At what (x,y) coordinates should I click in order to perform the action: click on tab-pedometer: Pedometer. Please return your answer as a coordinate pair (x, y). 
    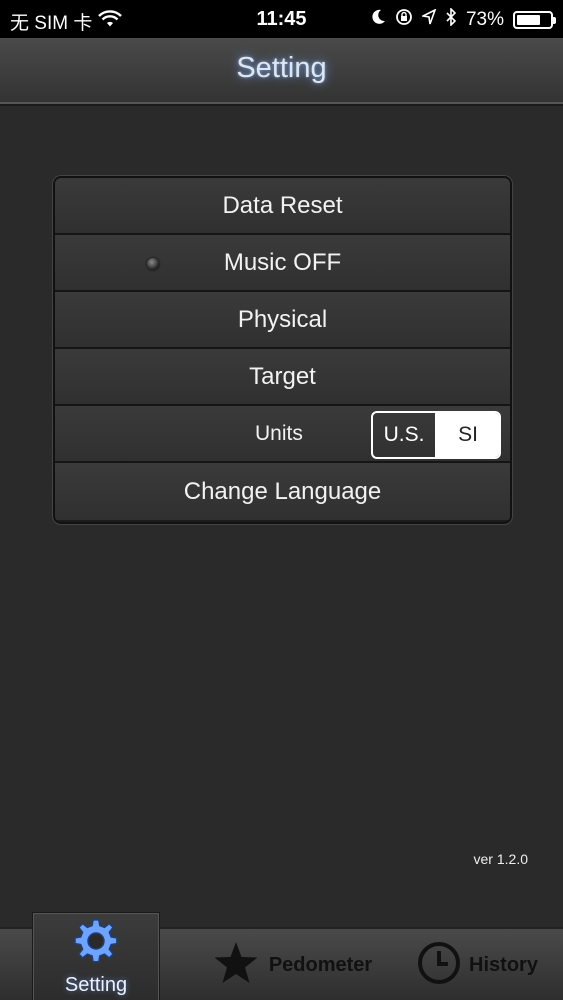
    Looking at the image, I should click on (292, 964).